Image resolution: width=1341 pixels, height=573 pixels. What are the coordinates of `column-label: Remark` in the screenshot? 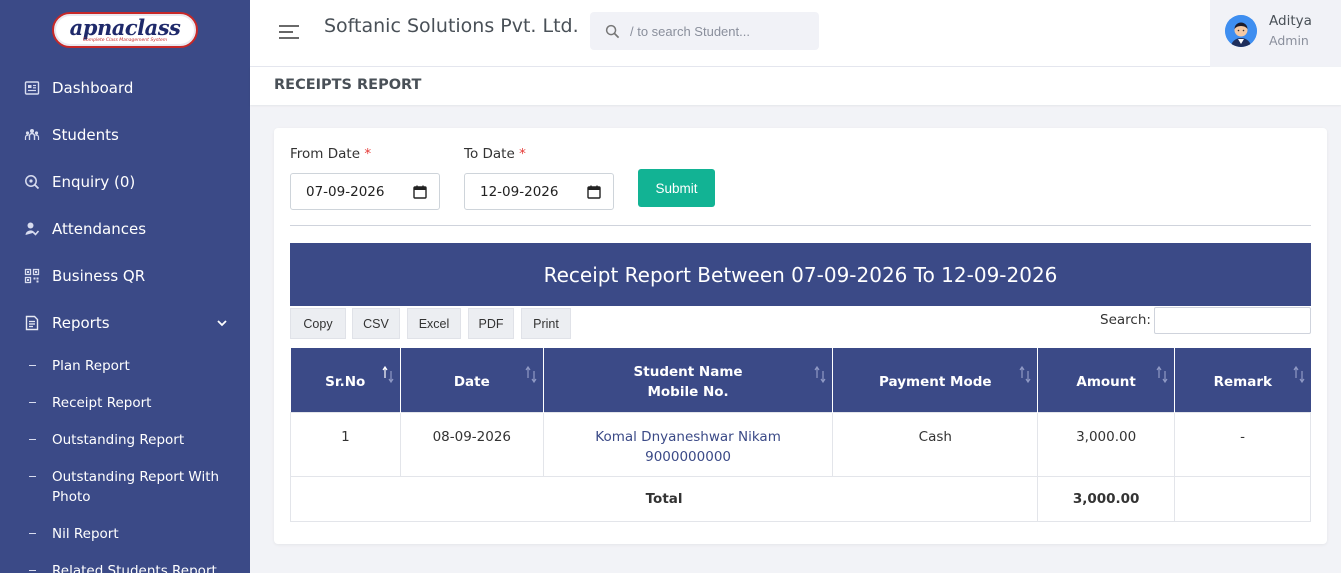 It's located at (1242, 381).